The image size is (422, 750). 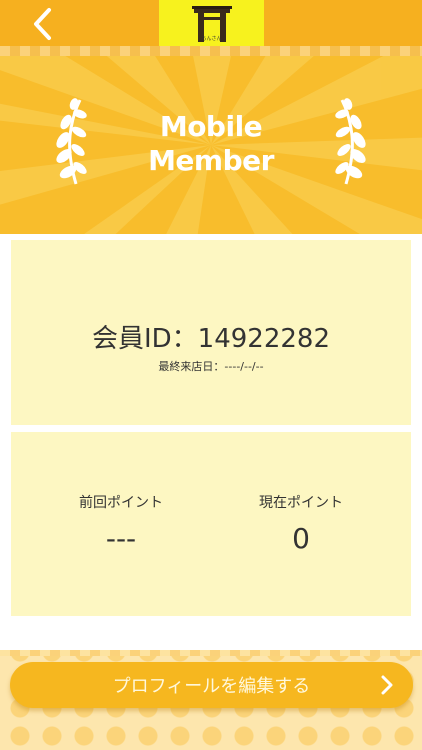 What do you see at coordinates (211, 39) in the screenshot?
I see `logo-text: ちんさん` at bounding box center [211, 39].